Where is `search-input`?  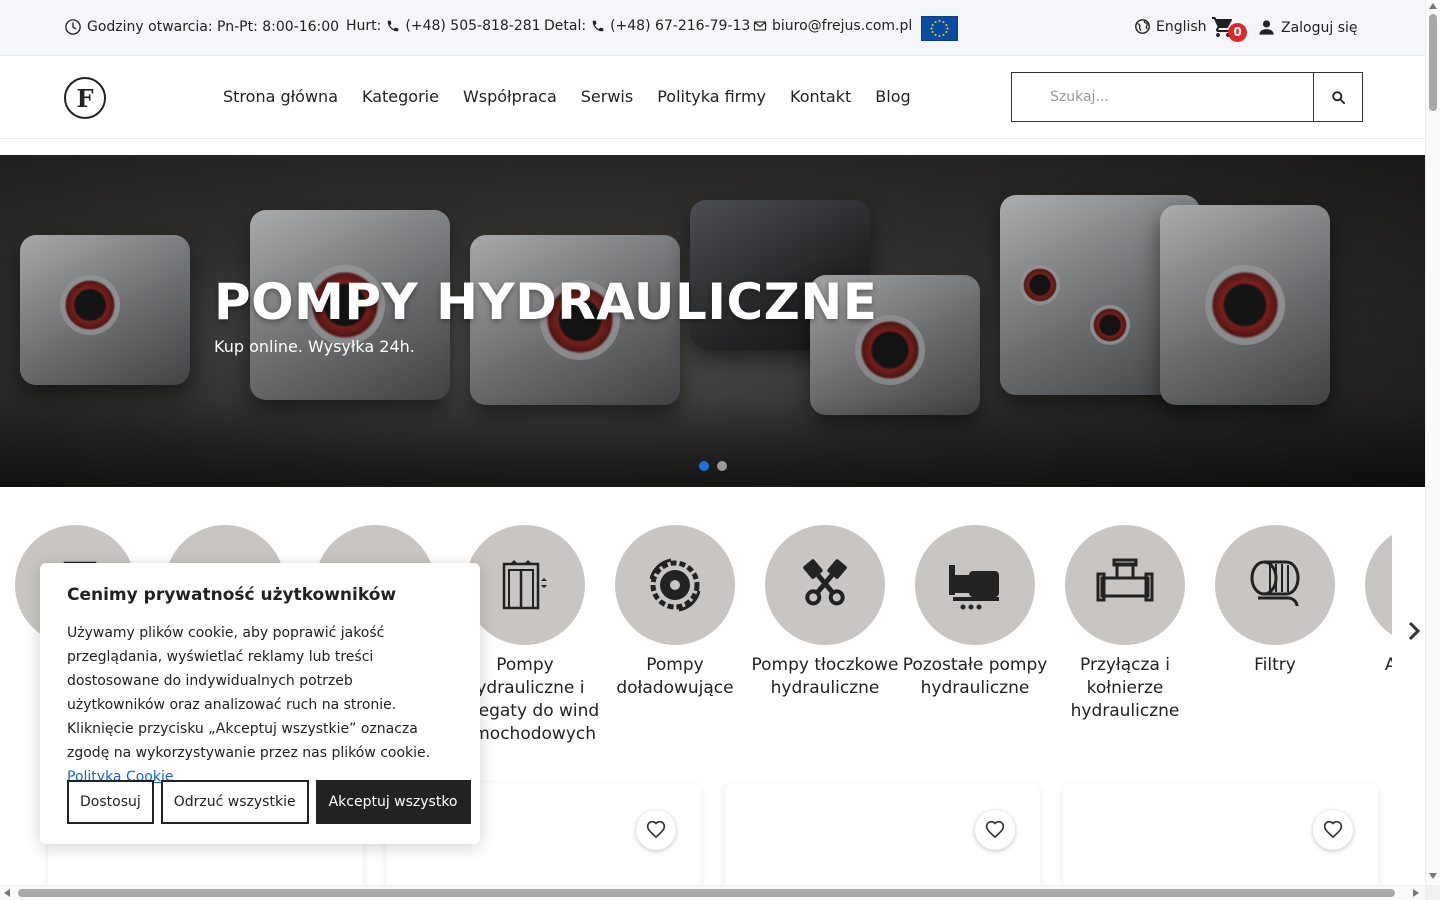 search-input is located at coordinates (1162, 97).